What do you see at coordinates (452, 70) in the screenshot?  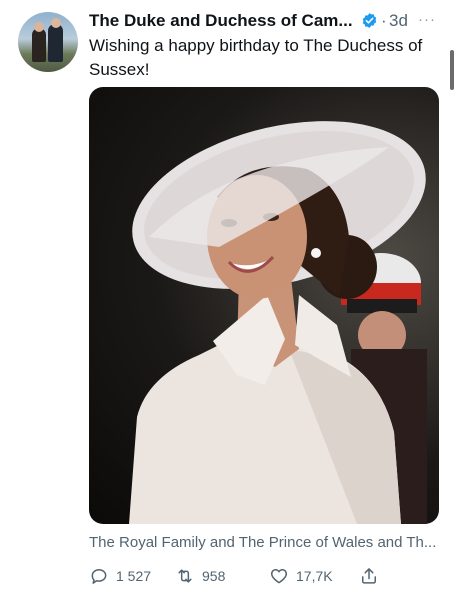 I see `scrollbar` at bounding box center [452, 70].